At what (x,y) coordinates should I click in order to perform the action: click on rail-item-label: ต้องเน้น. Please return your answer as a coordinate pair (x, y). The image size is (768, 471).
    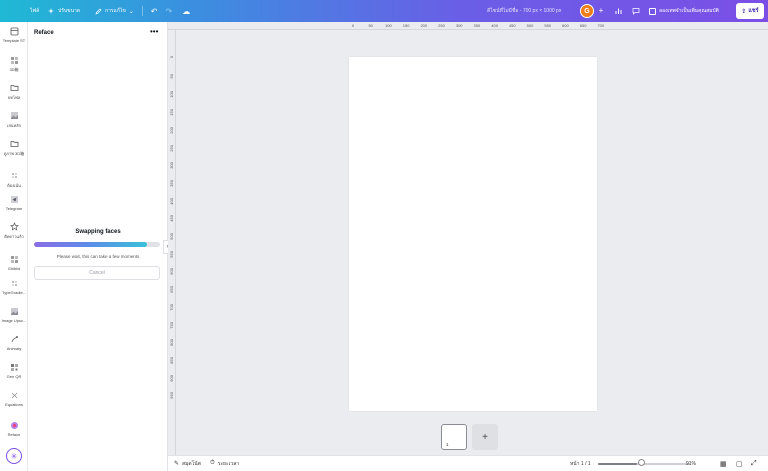
    Looking at the image, I should click on (14, 185).